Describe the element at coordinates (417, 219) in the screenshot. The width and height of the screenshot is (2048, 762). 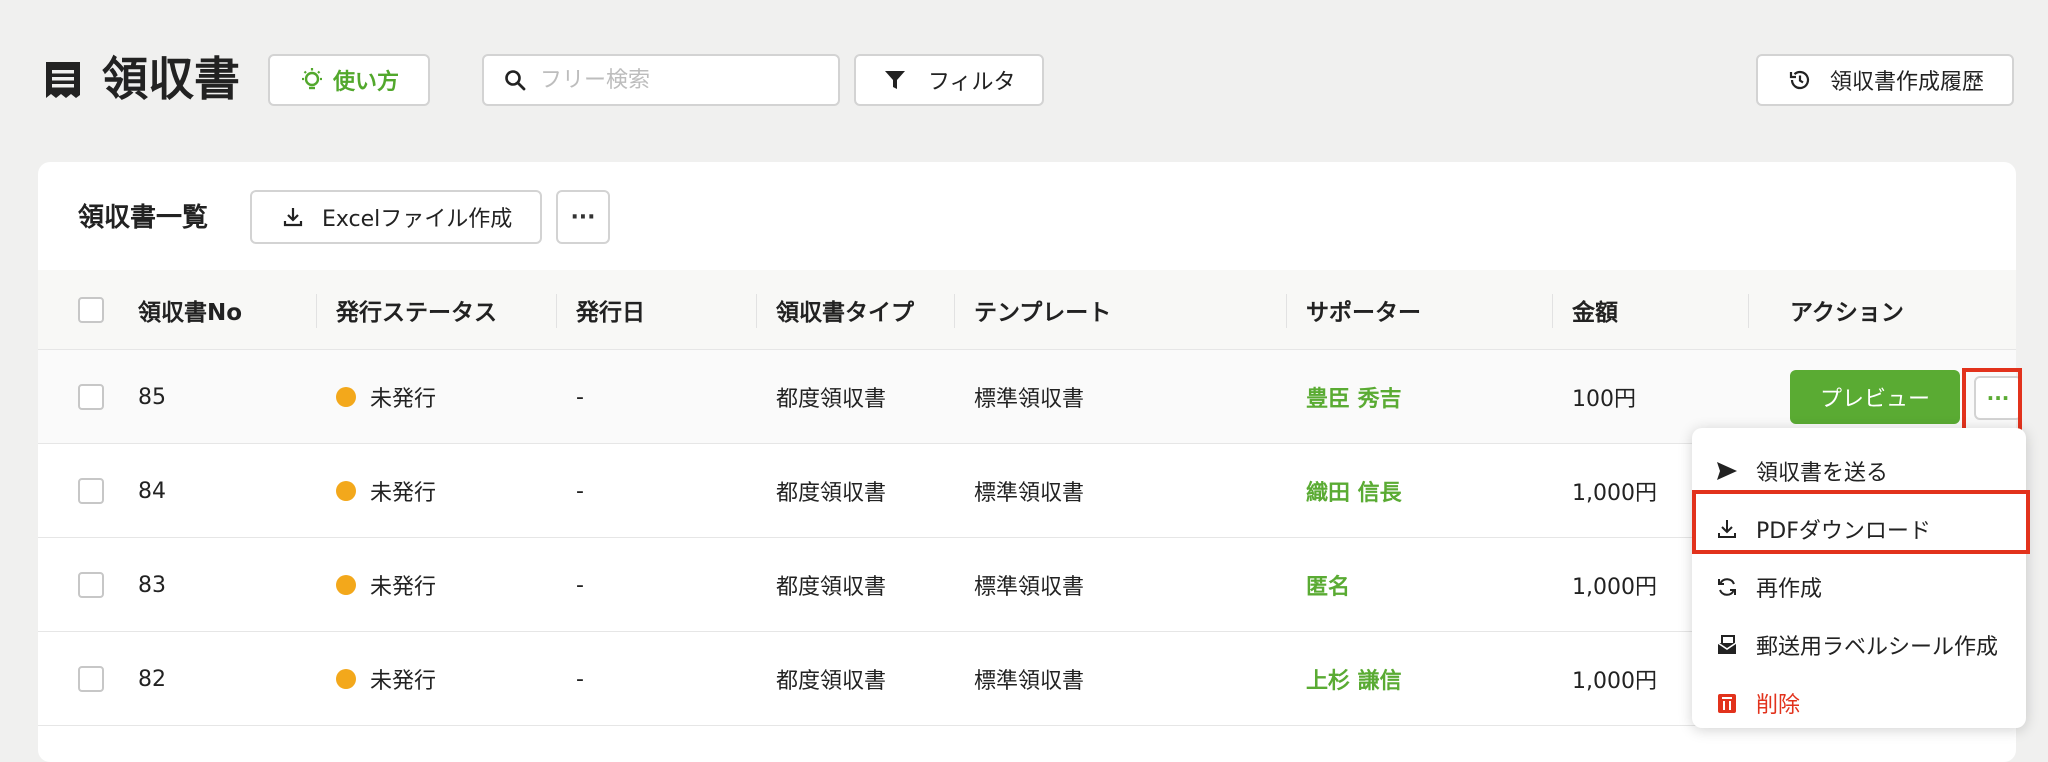
I see `excel-export-label: Excelファイル作成` at that location.